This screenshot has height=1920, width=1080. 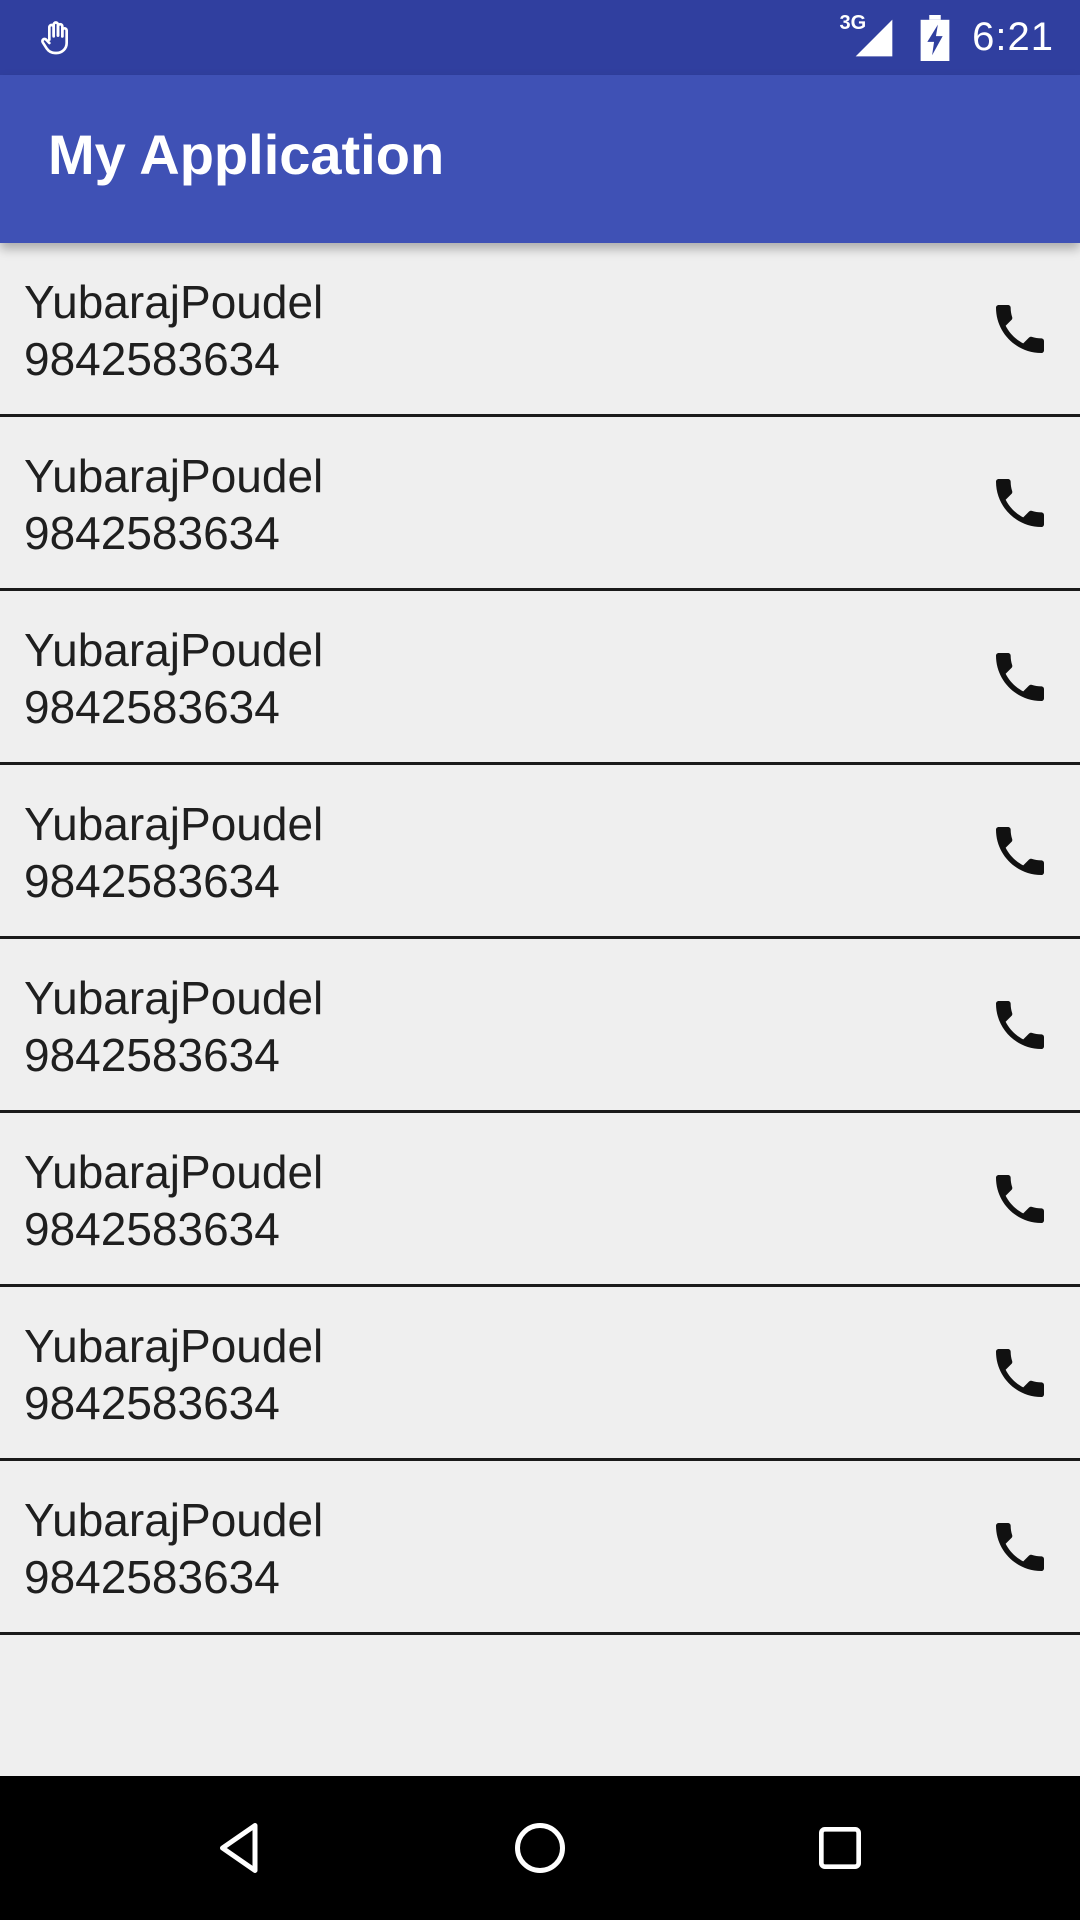 I want to click on status-right: 3G 6:21, so click(x=946, y=37).